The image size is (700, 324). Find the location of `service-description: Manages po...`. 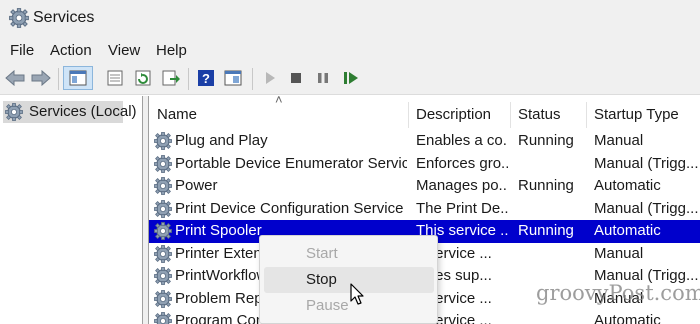

service-description: Manages po... is located at coordinates (462, 185).